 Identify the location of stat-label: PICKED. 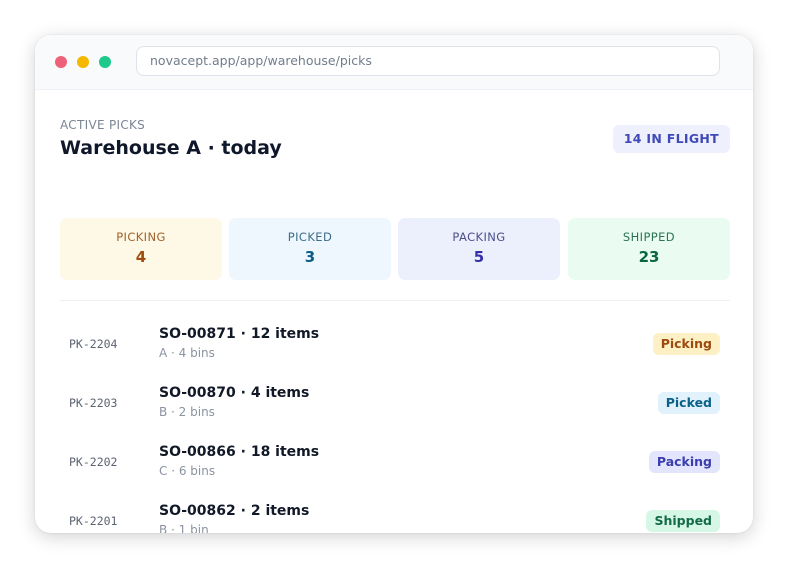
(310, 237).